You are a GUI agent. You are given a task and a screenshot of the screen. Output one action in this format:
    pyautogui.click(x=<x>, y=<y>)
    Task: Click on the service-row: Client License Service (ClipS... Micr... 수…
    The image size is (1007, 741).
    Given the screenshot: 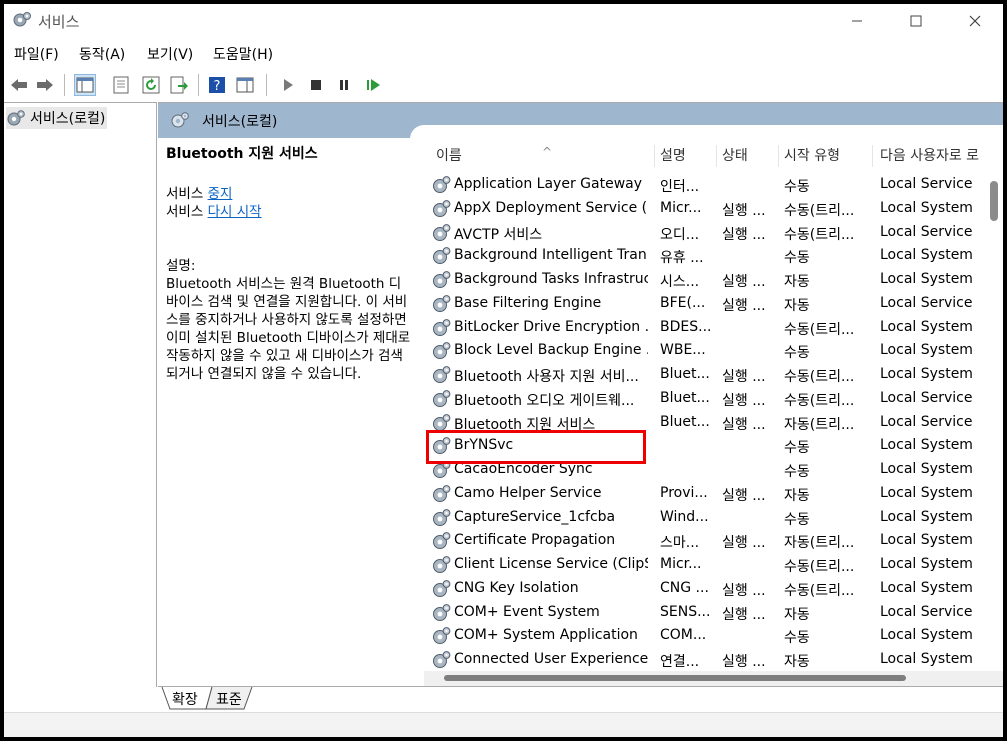 What is the action you would take?
    pyautogui.click(x=713, y=565)
    